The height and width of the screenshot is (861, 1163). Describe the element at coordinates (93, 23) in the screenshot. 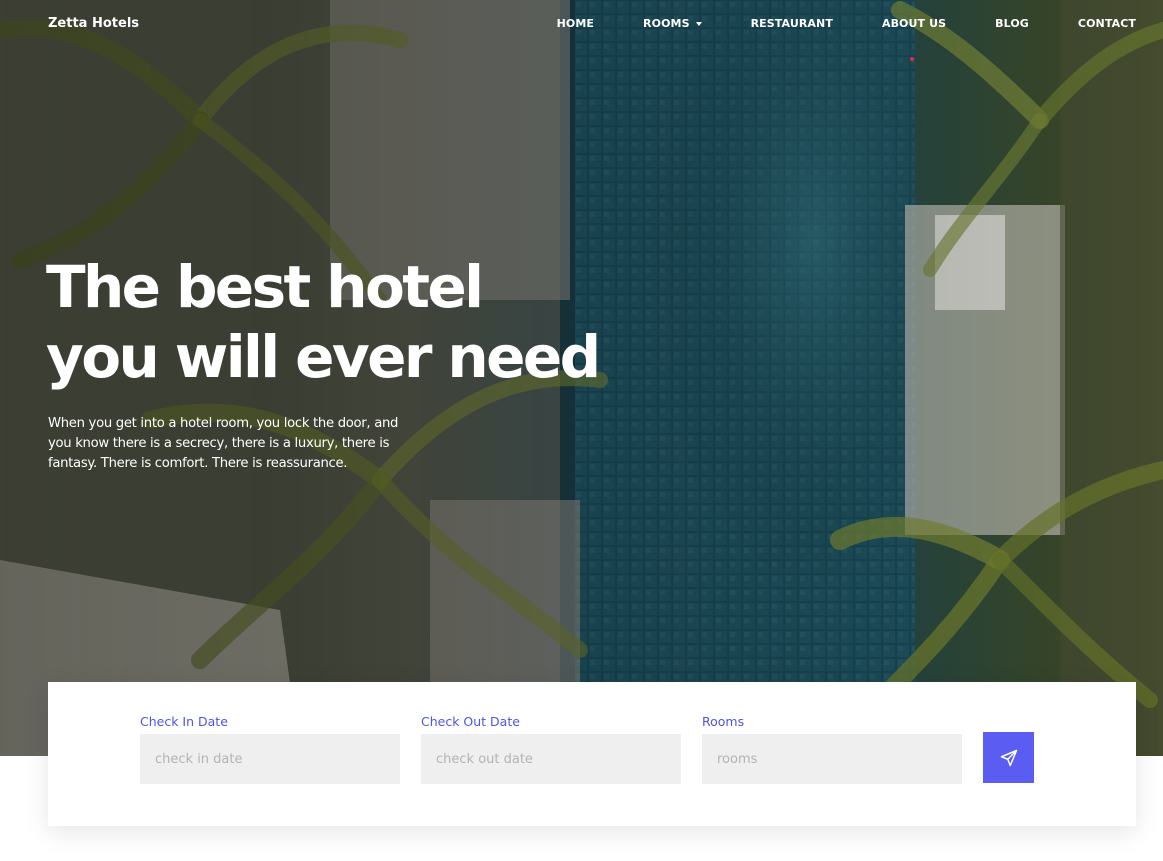

I see `brand-logo: Zetta Hotels` at that location.